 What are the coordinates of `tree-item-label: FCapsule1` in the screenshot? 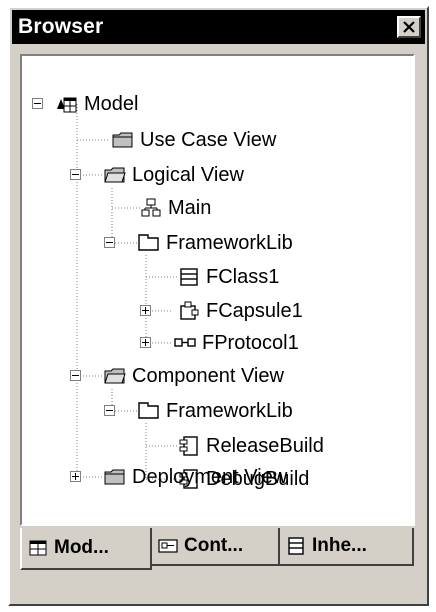 It's located at (254, 310).